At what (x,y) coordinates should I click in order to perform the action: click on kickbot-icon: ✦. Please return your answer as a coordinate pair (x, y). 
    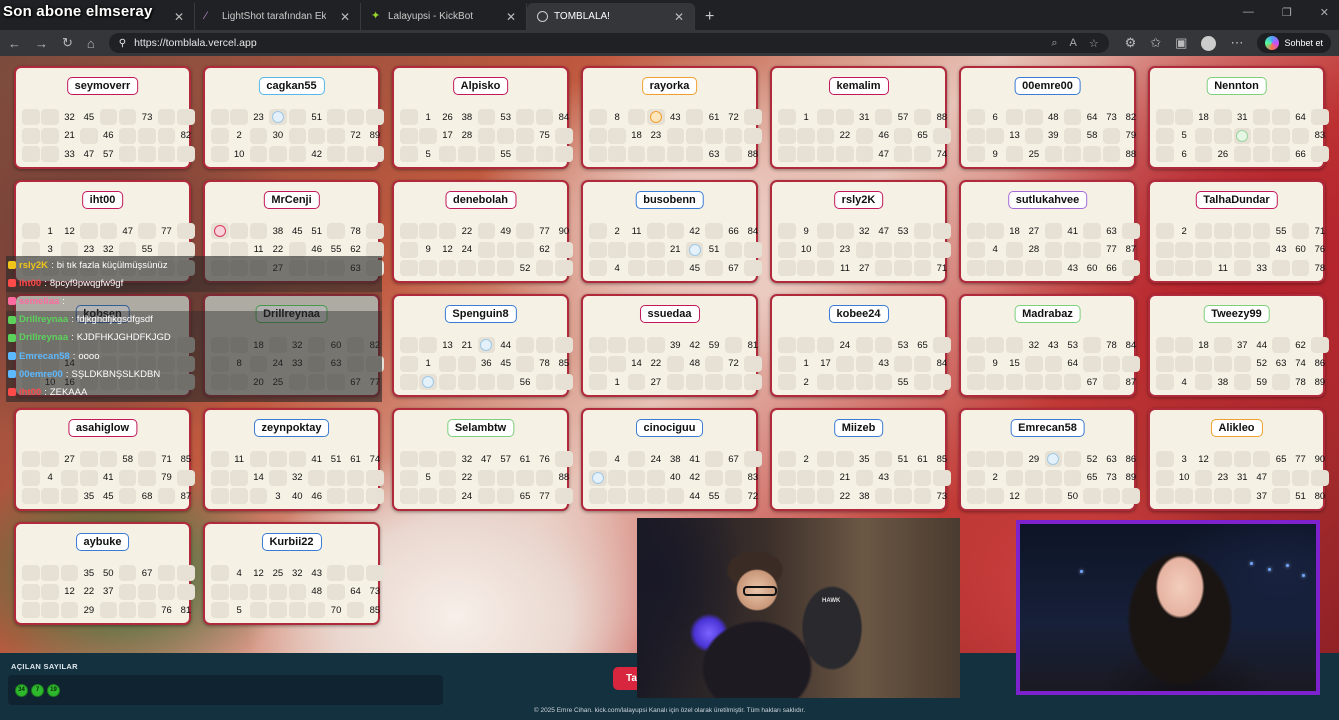
    Looking at the image, I should click on (376, 16).